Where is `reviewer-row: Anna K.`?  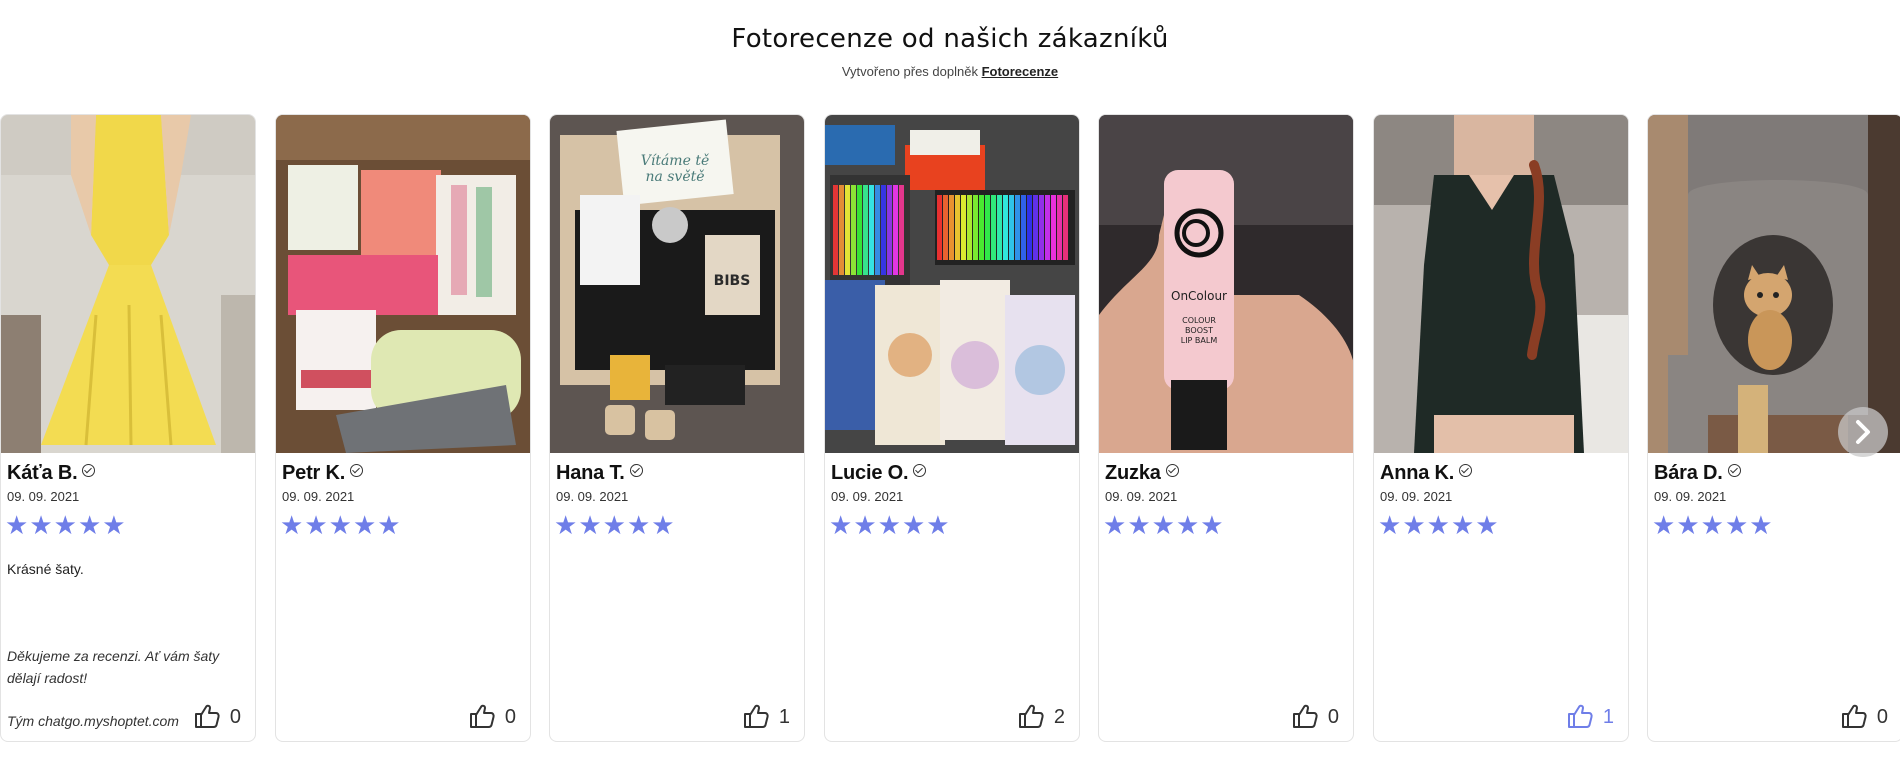
reviewer-row: Anna K. is located at coordinates (1426, 473).